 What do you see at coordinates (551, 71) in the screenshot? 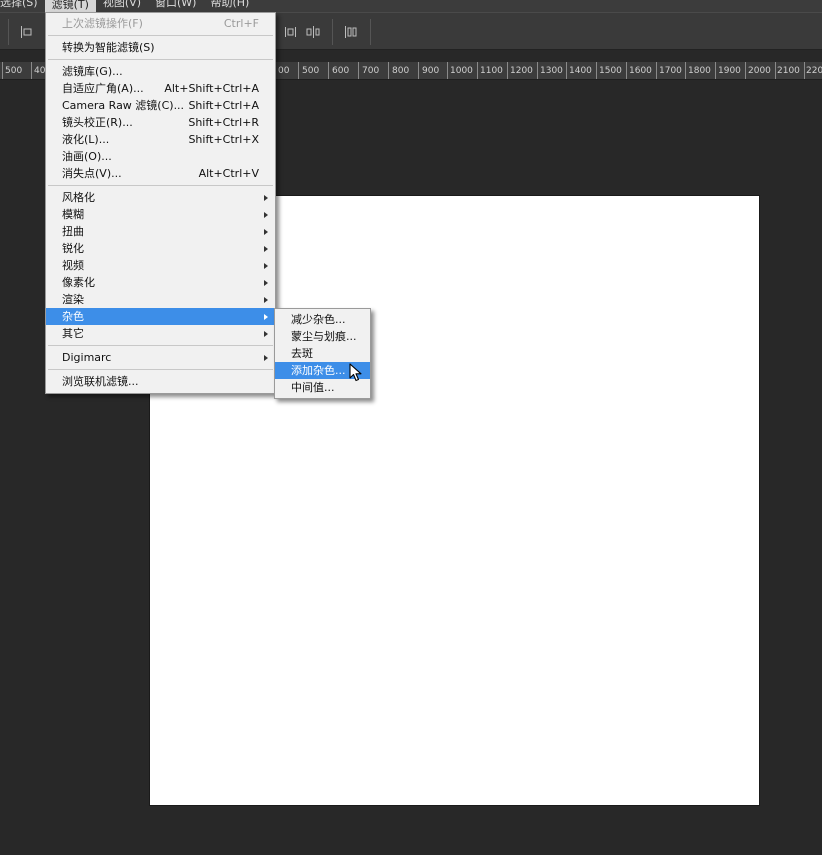
I see `ruler-label: 1300` at bounding box center [551, 71].